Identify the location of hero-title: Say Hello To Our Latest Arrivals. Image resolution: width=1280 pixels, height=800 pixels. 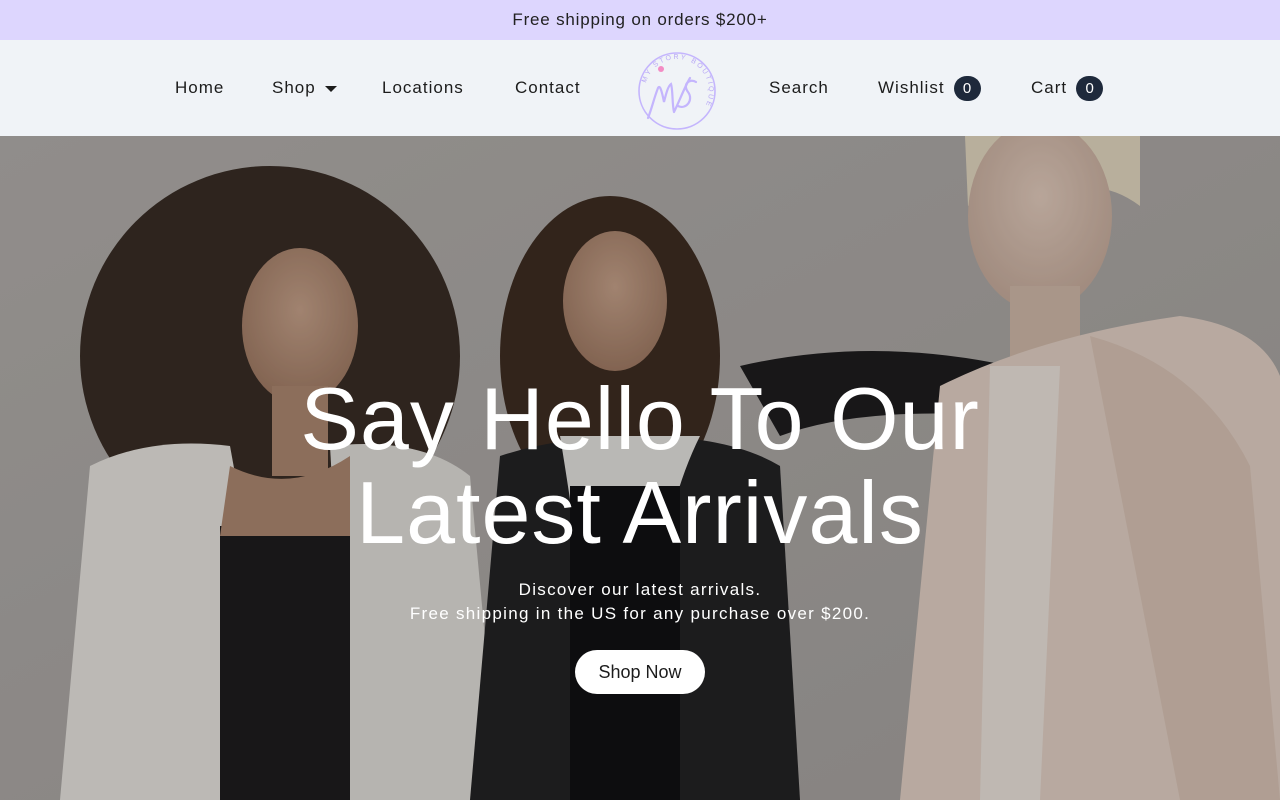
(640, 465).